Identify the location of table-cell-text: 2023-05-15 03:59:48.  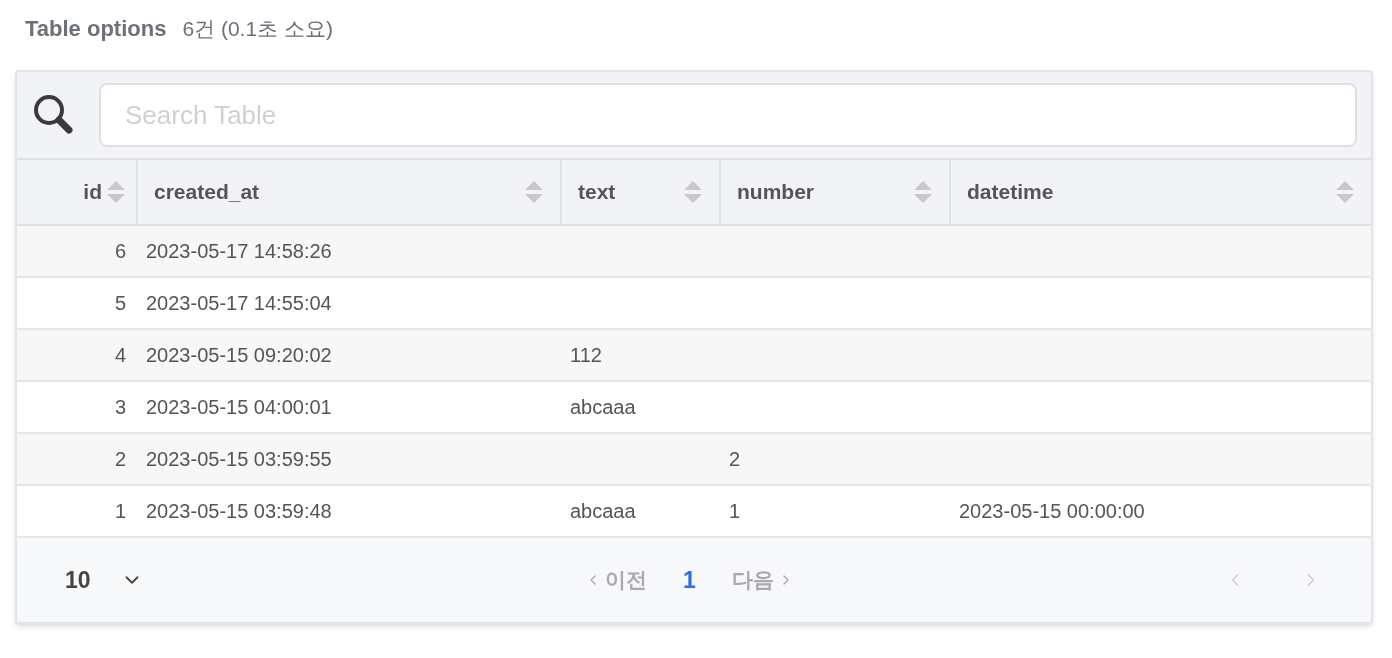
(239, 511).